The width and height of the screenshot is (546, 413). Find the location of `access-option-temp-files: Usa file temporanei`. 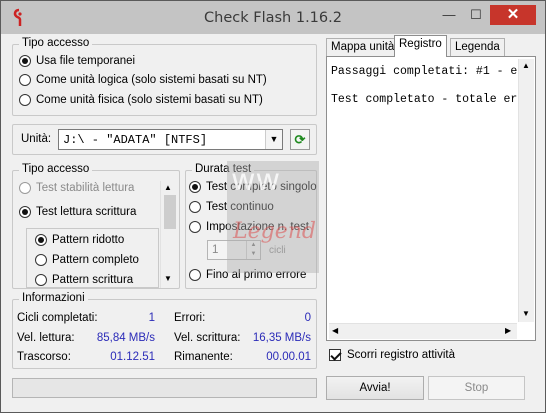

access-option-temp-files: Usa file temporanei is located at coordinates (77, 61).